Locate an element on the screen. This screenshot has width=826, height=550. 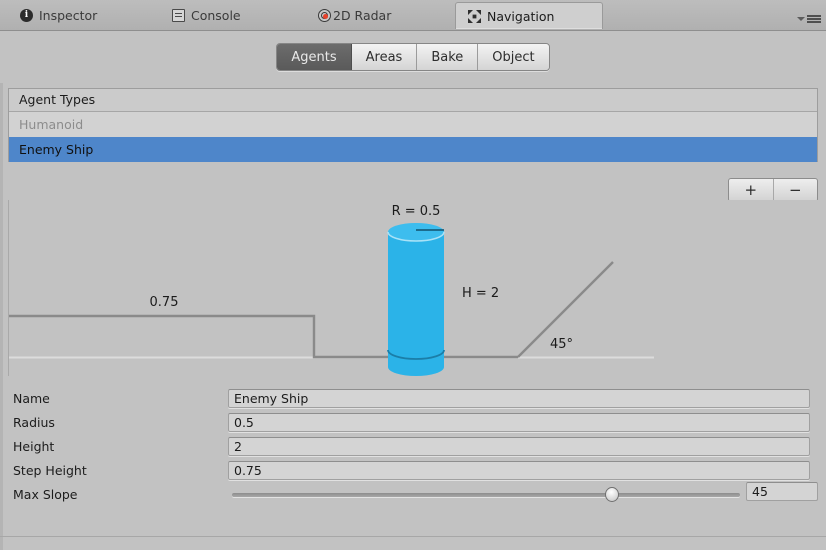
radius-label: R = 0.5 is located at coordinates (416, 211).